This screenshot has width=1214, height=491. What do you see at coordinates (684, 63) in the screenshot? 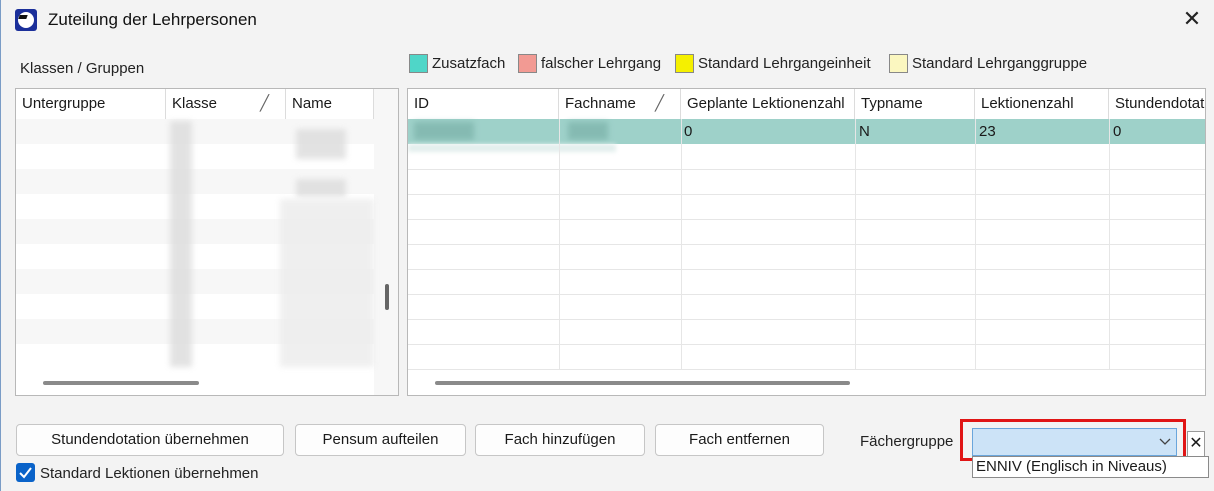
I see `legend-swatch-standard-lehrgangeinheit` at bounding box center [684, 63].